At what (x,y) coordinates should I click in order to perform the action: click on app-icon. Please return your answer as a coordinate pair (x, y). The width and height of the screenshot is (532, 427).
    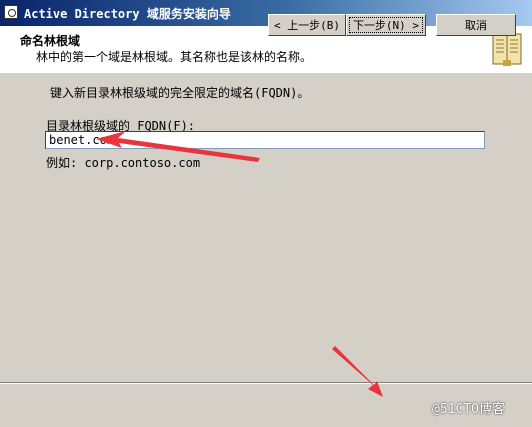
    Looking at the image, I should click on (11, 12).